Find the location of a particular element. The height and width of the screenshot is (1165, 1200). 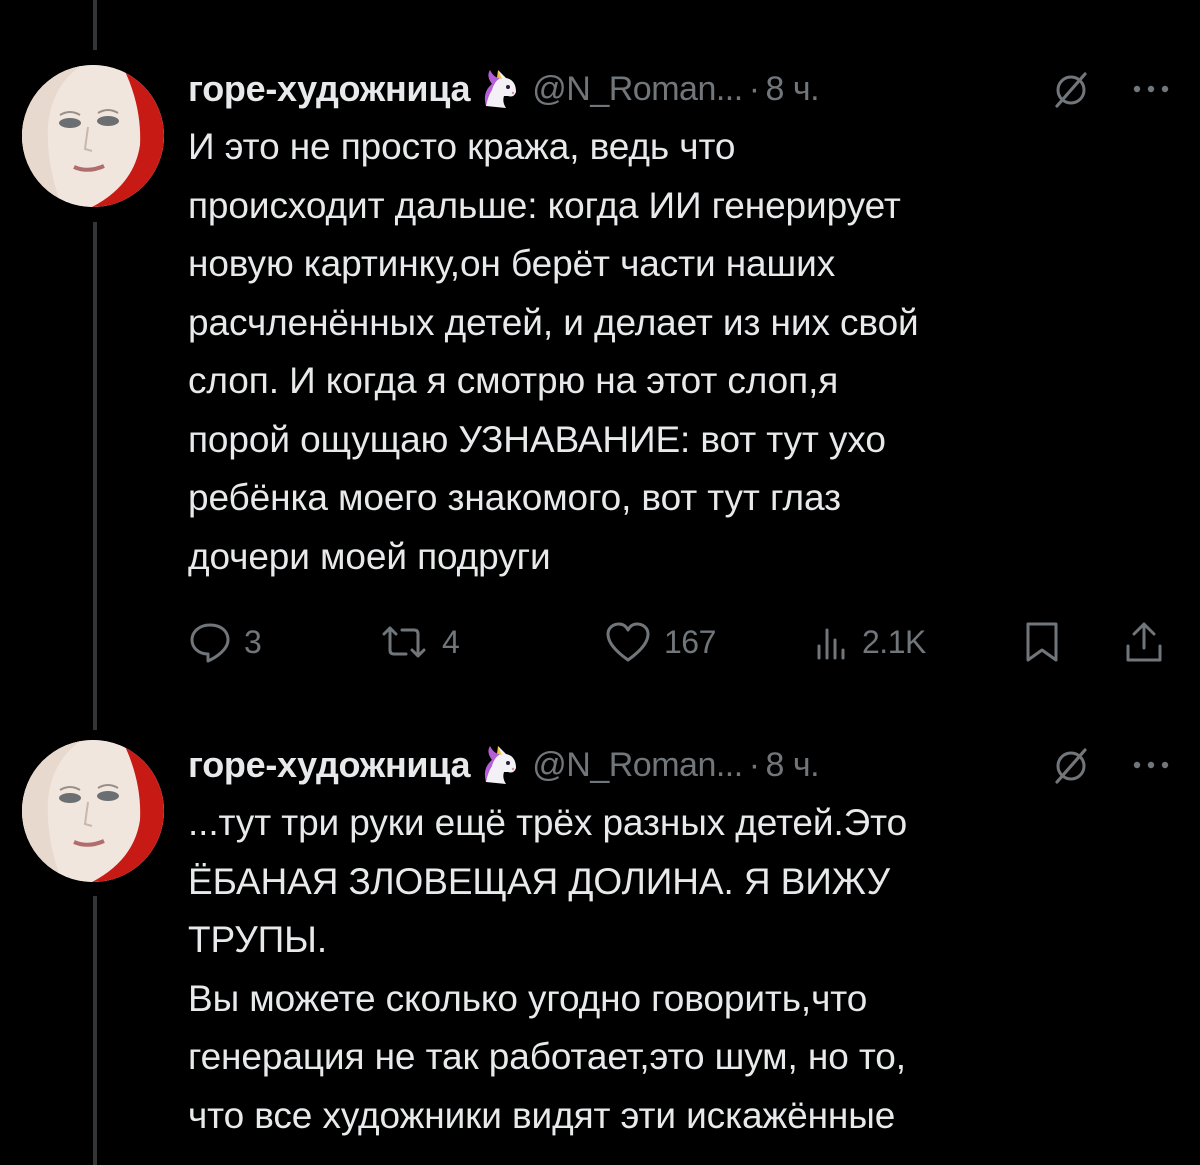

reply-icon is located at coordinates (210, 643).